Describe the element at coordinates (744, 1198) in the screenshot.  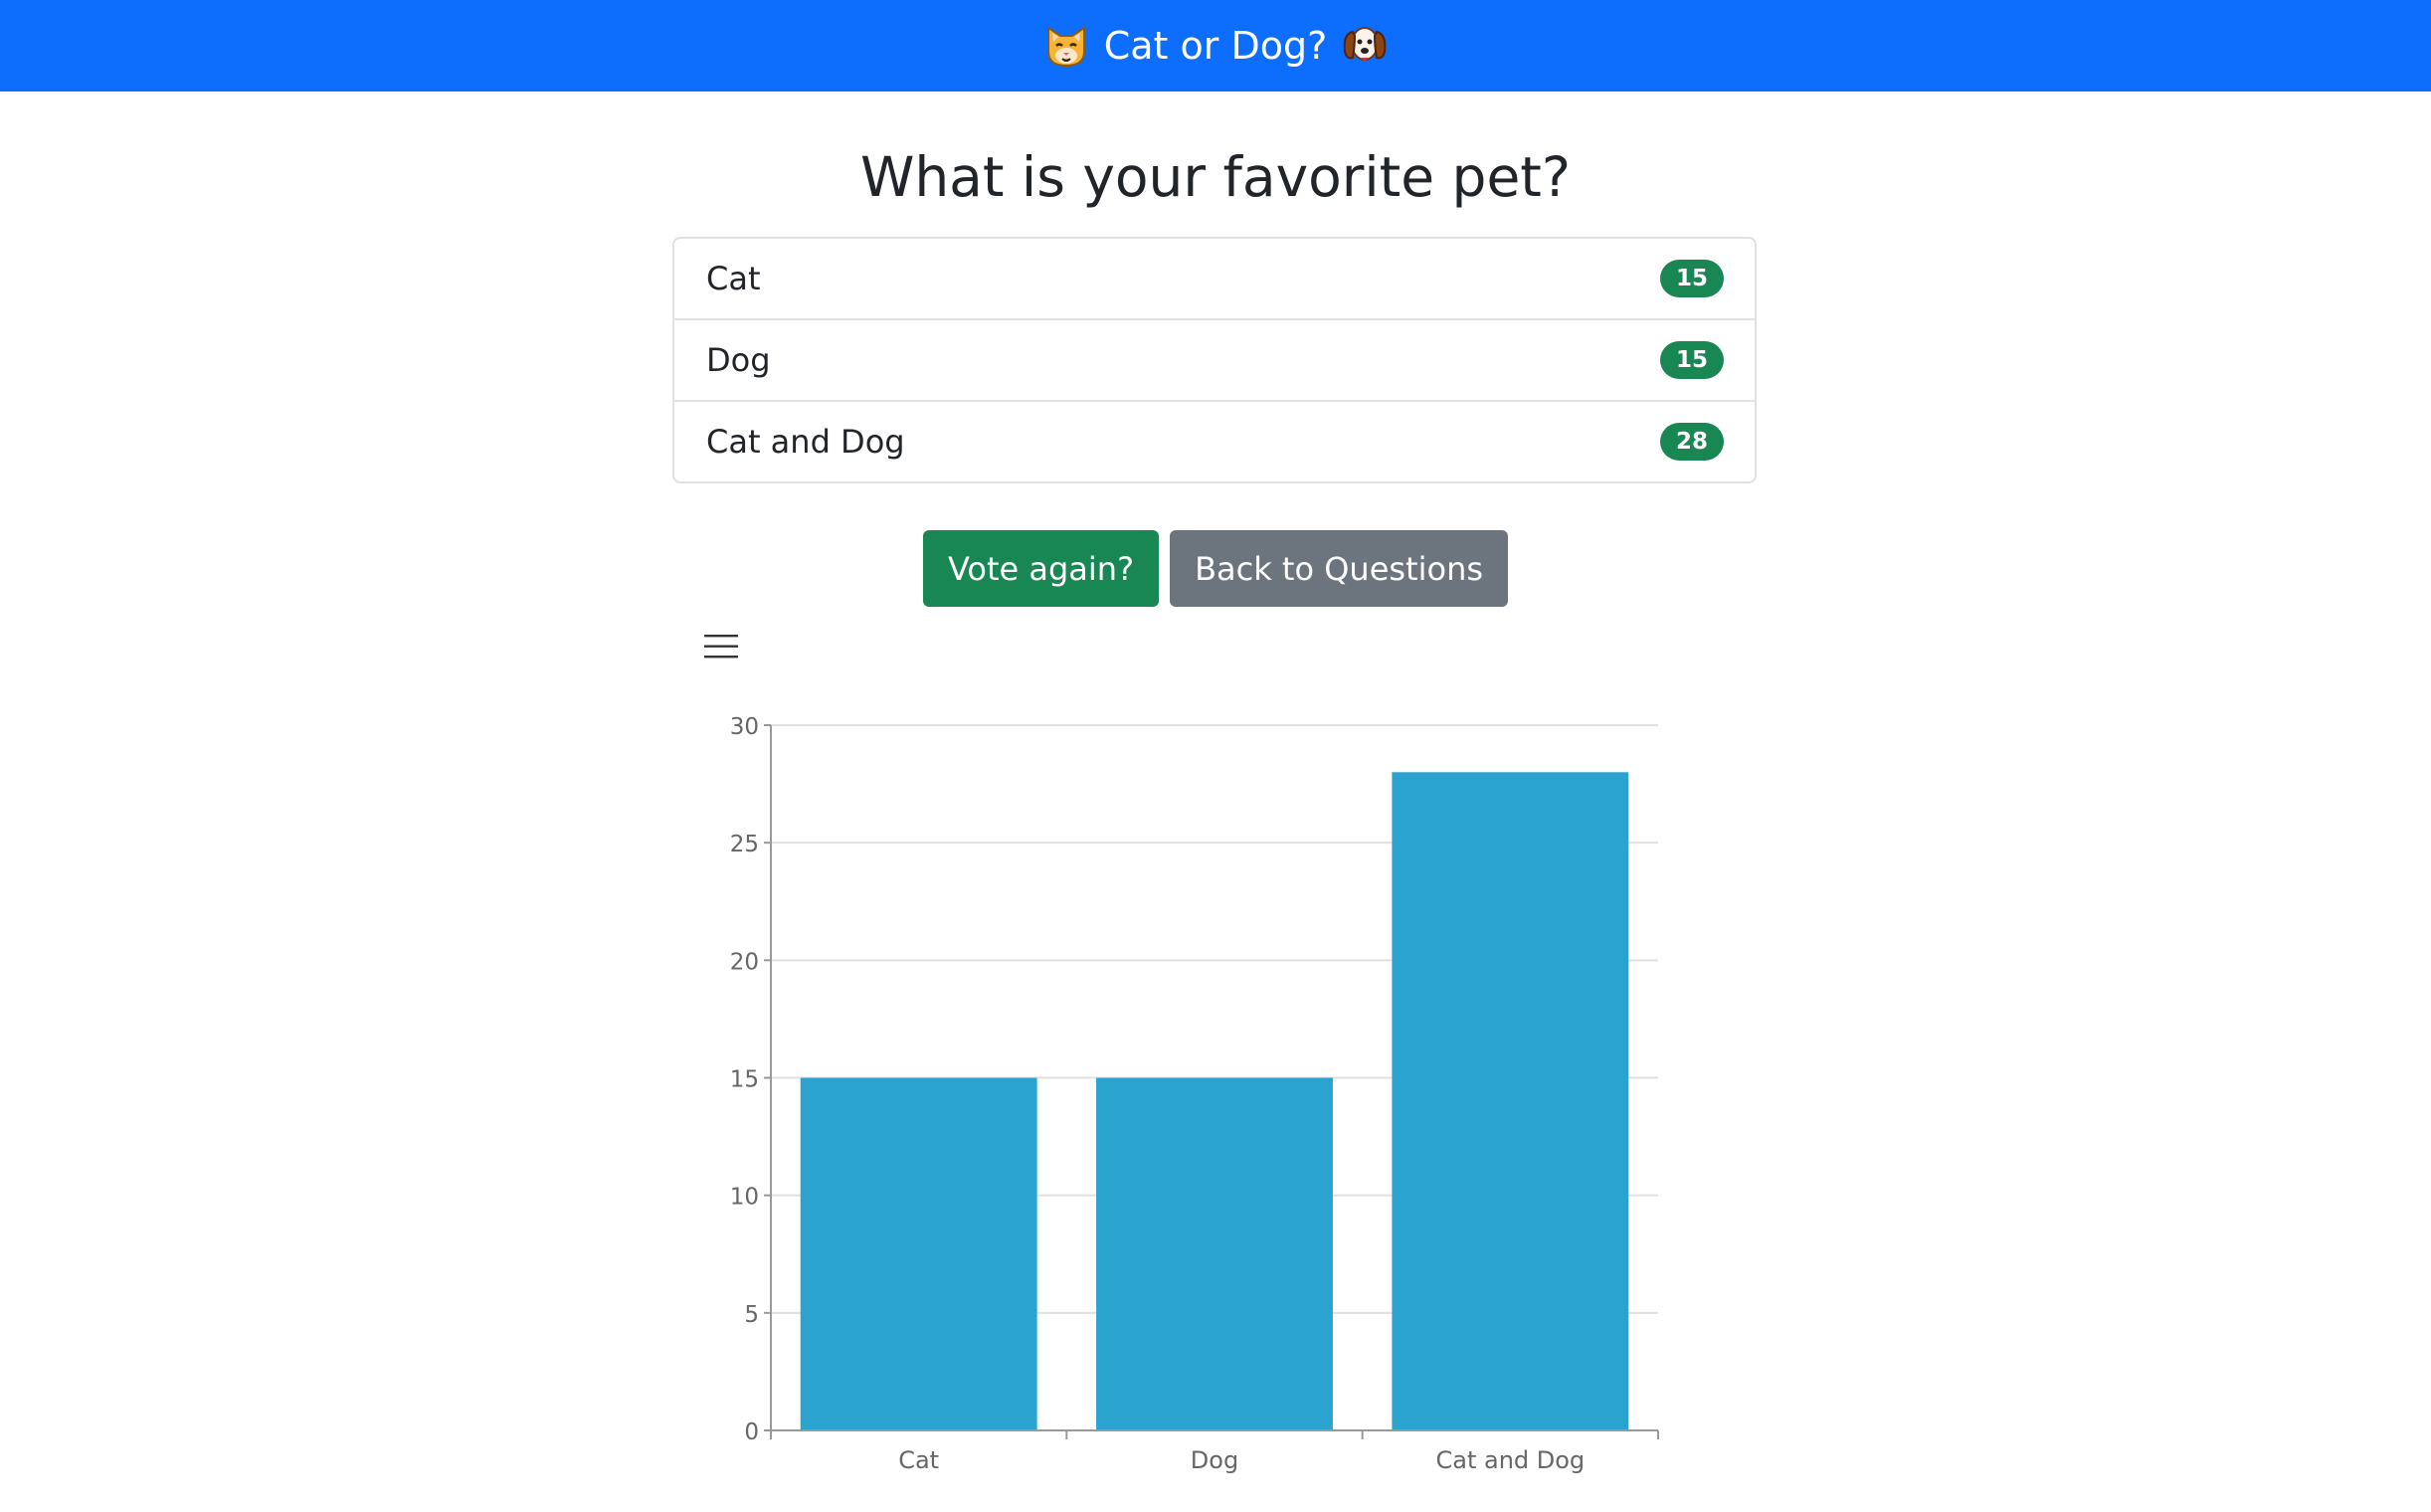
I see `y-tick-label: 10` at that location.